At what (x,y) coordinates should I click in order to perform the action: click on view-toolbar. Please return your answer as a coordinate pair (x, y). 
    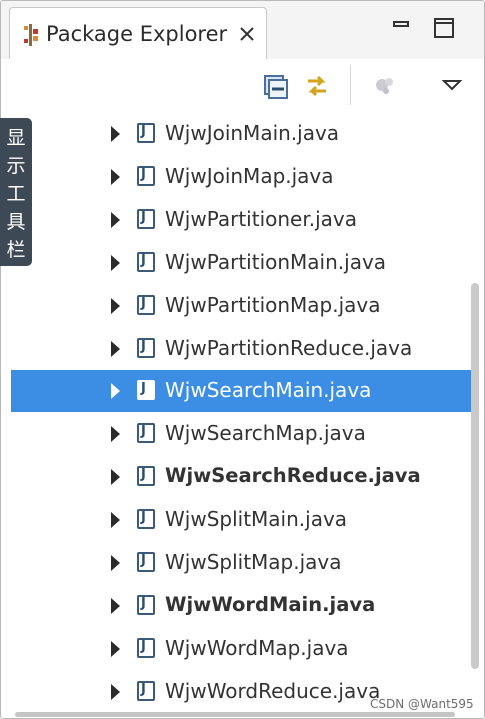
    Looking at the image, I should click on (242, 85).